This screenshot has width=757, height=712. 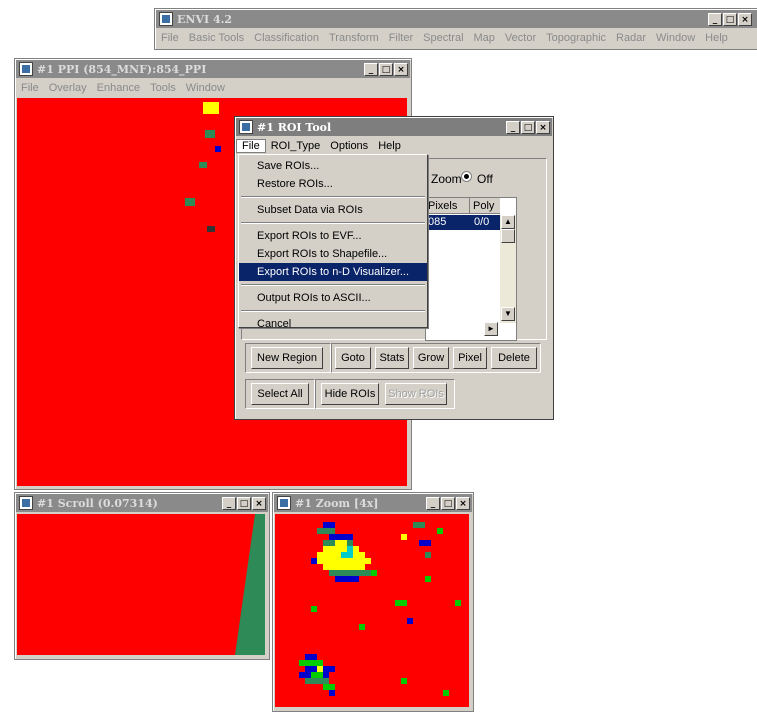 What do you see at coordinates (68, 88) in the screenshot?
I see `menu-overlay: Overlay` at bounding box center [68, 88].